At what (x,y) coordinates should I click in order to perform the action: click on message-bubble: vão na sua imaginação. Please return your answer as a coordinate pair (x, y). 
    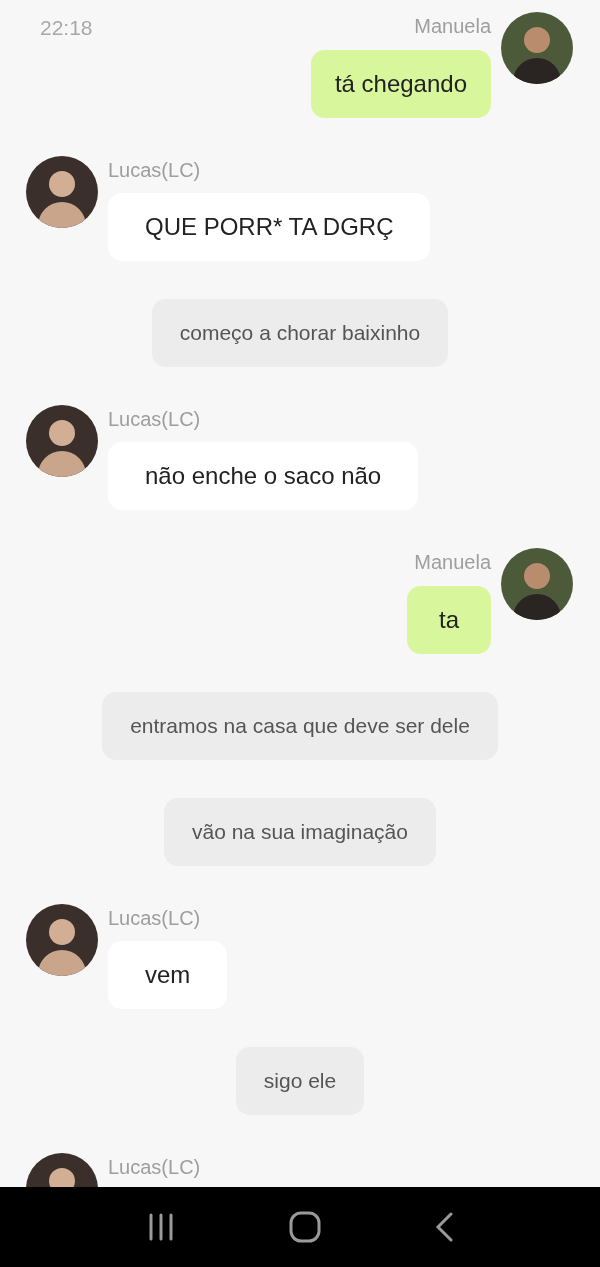
    Looking at the image, I should click on (300, 832).